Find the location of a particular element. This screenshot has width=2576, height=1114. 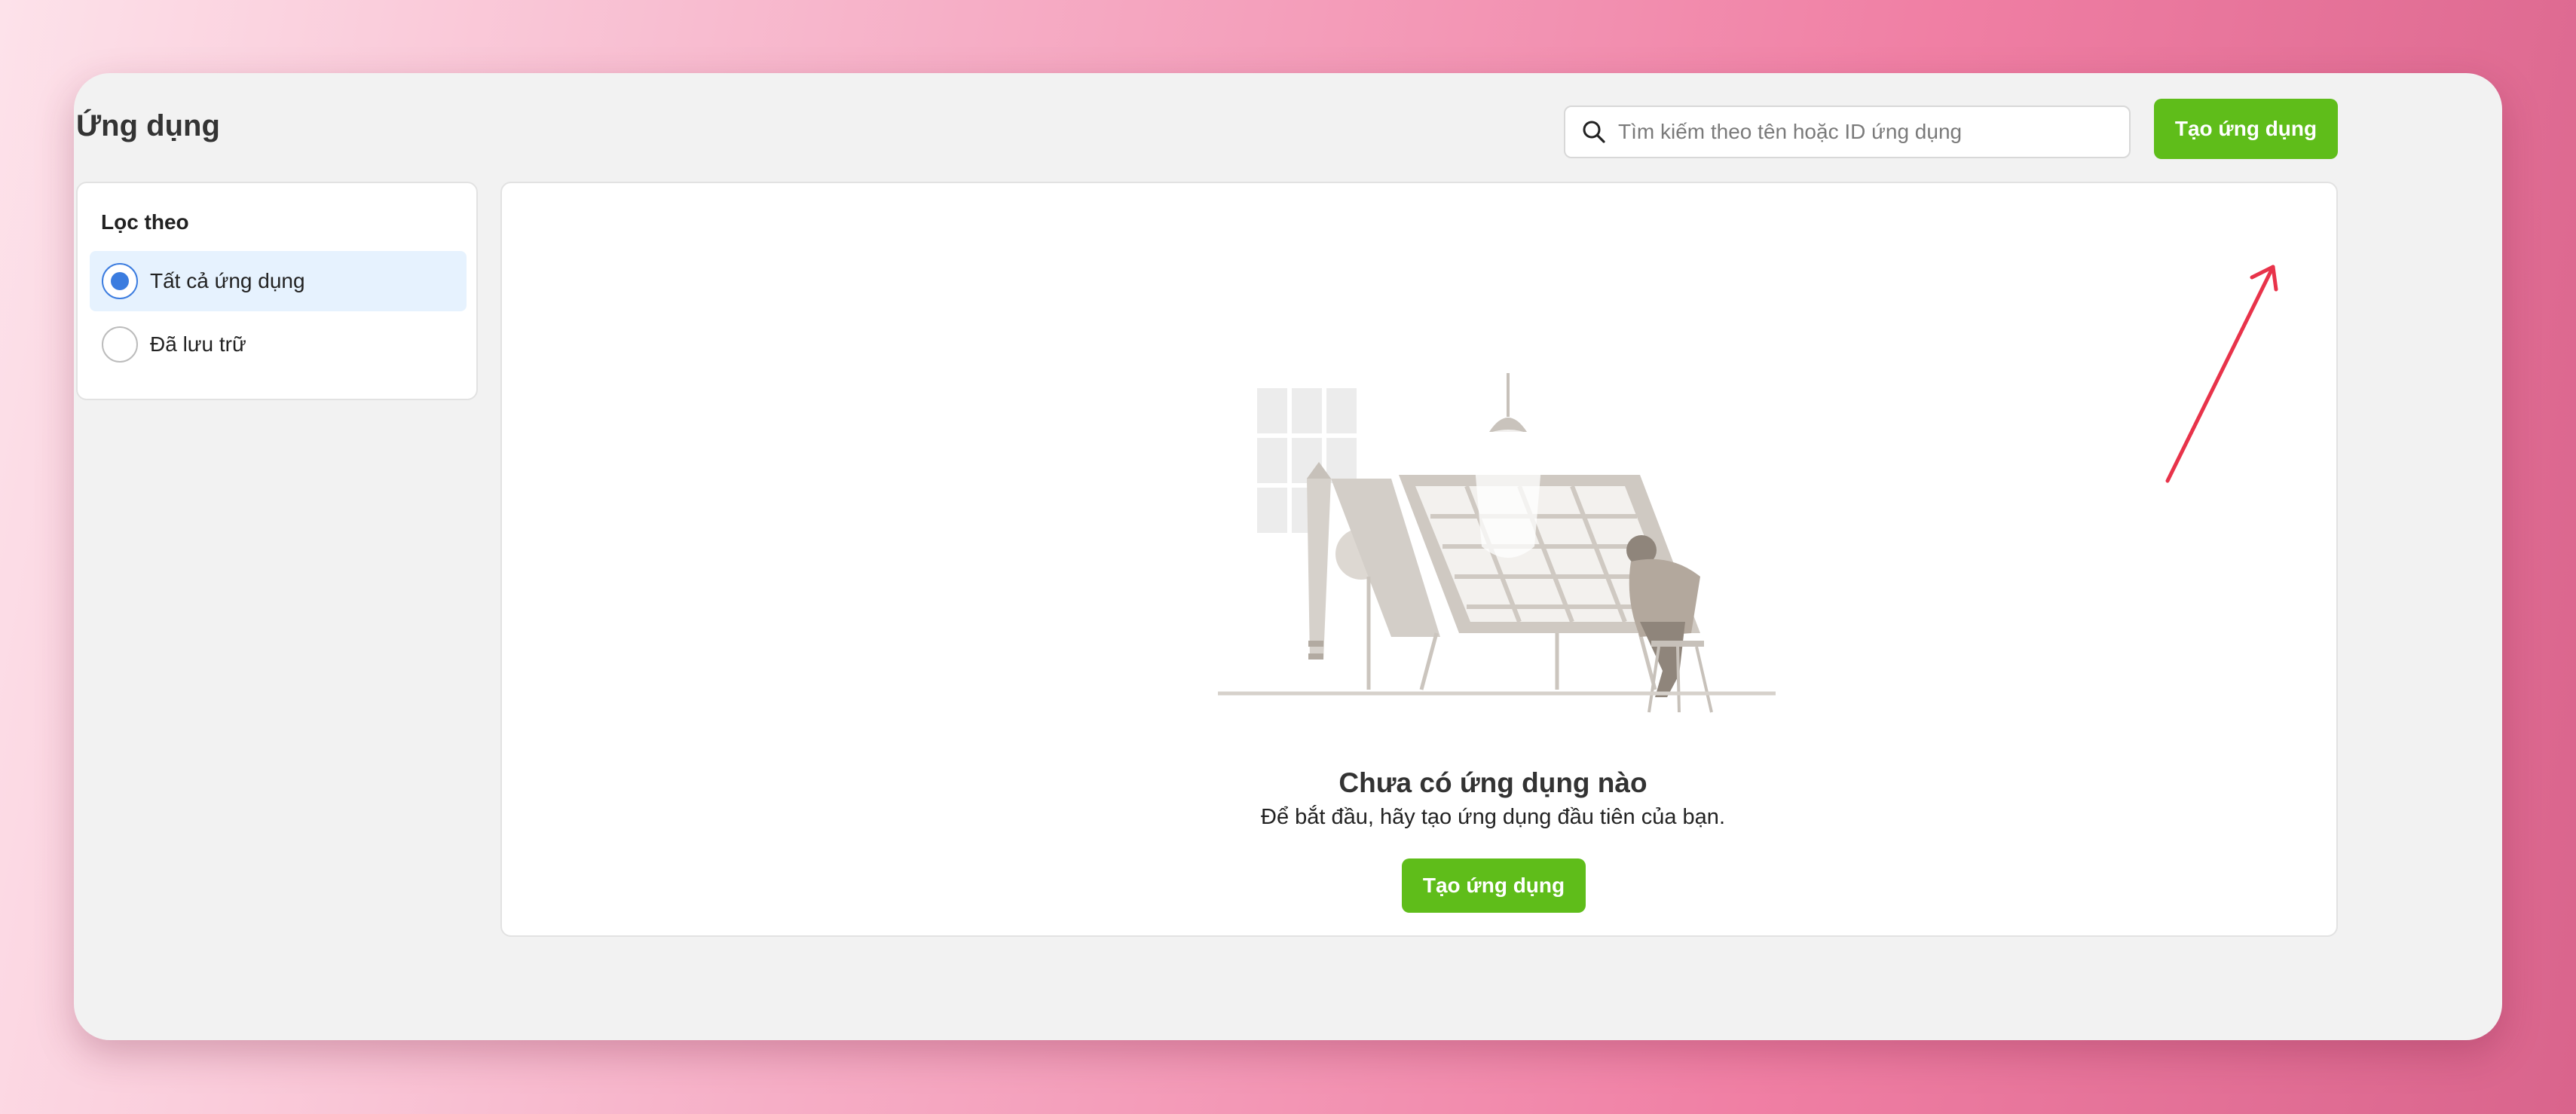

filter-option-all-apps: Tất cả ứng dụng is located at coordinates (278, 281).